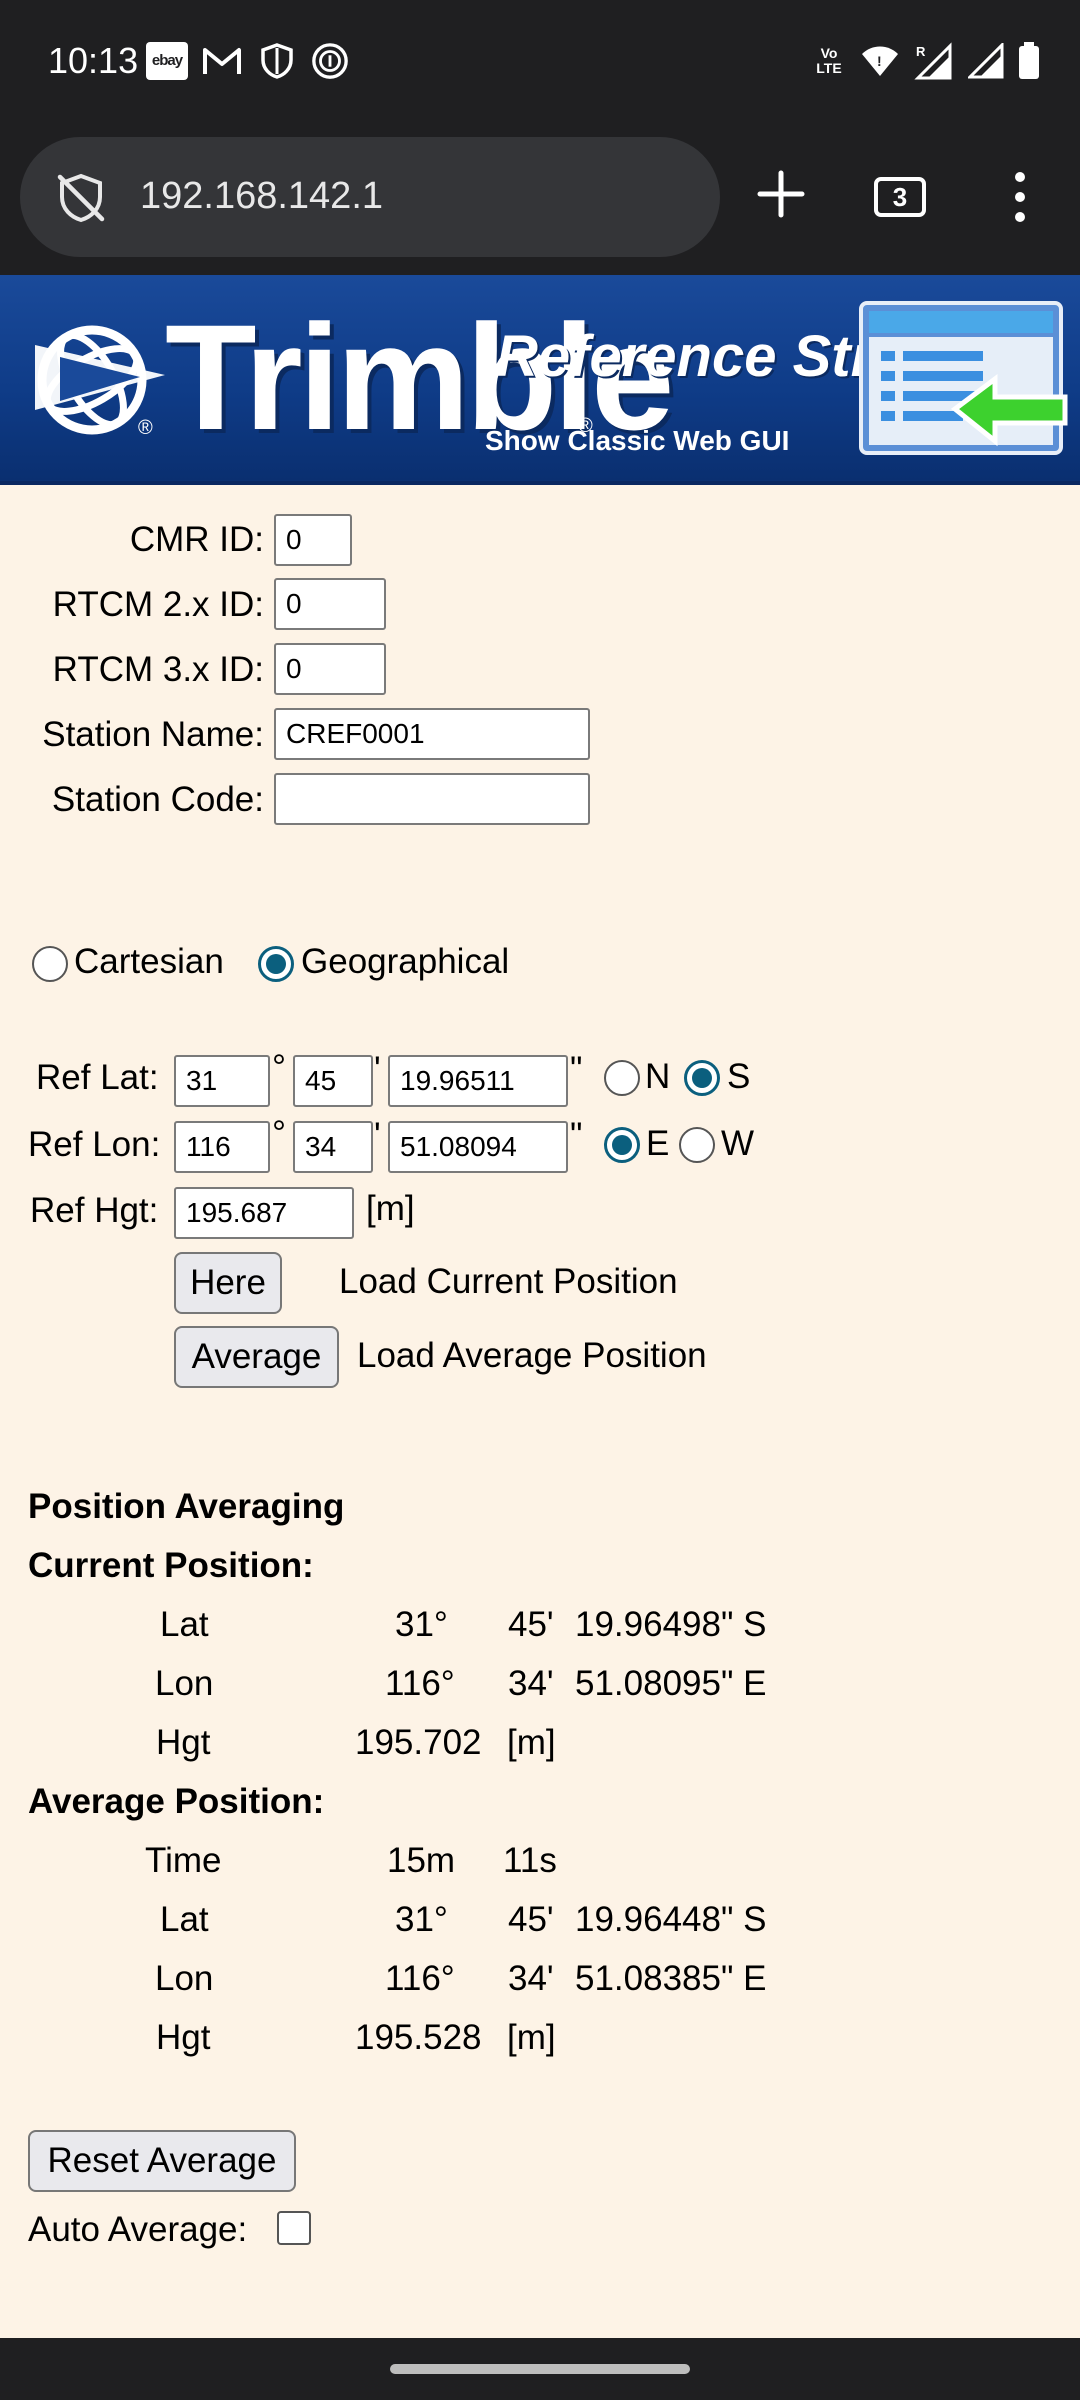 This screenshot has width=1080, height=2400. Describe the element at coordinates (94, 1144) in the screenshot. I see `ref-lon-label: Ref Lon:` at that location.